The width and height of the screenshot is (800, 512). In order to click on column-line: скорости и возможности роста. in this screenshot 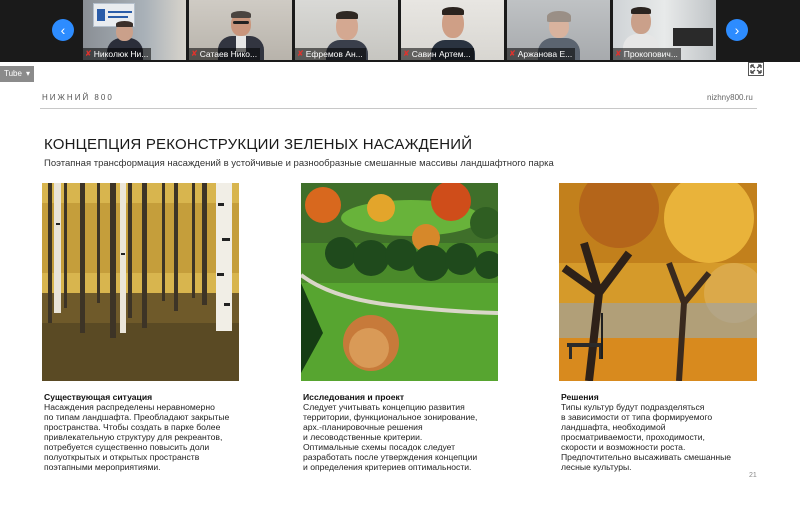, I will do `click(623, 447)`.